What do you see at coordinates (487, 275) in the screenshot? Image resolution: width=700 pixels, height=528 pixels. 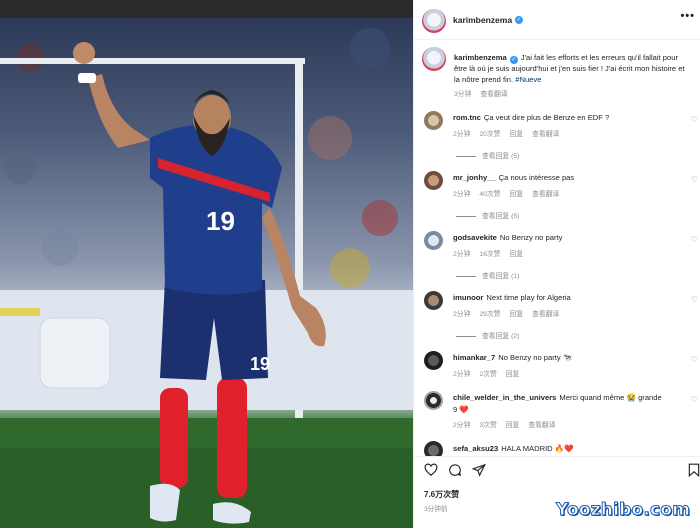 I see `view-replies-link: 查看回复 (1)` at bounding box center [487, 275].